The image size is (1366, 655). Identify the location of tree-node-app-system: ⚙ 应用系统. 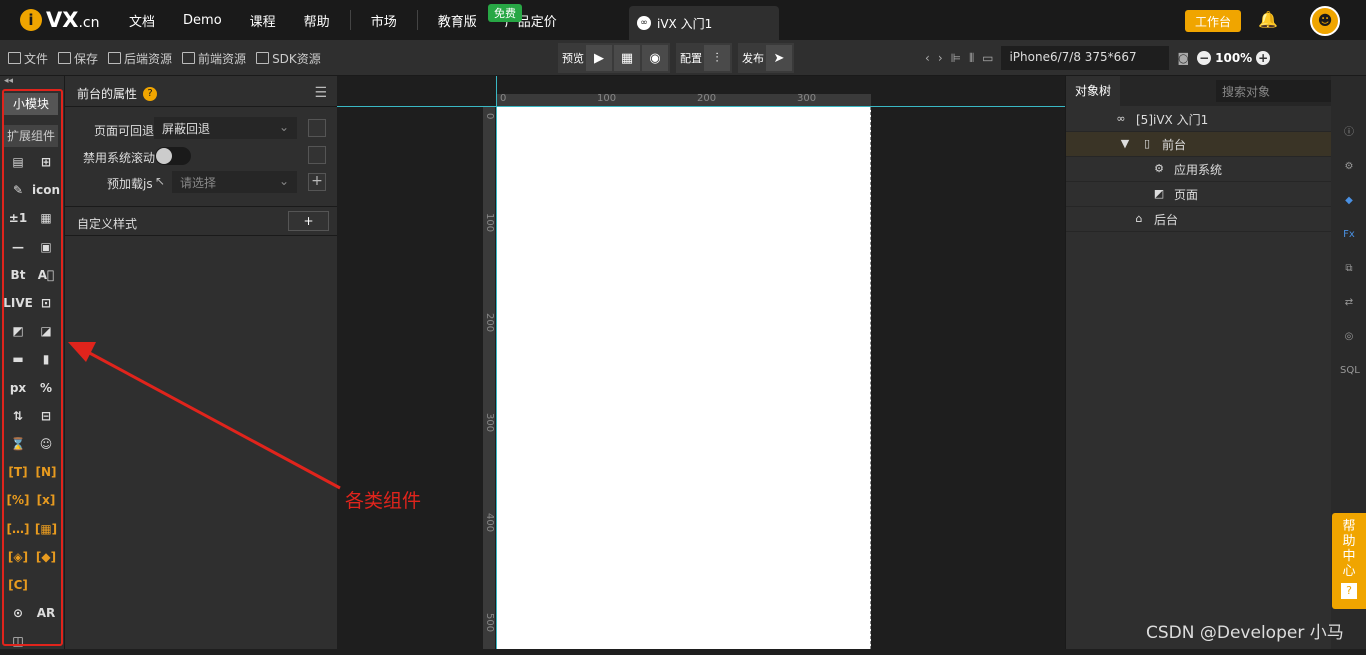
(1199, 169).